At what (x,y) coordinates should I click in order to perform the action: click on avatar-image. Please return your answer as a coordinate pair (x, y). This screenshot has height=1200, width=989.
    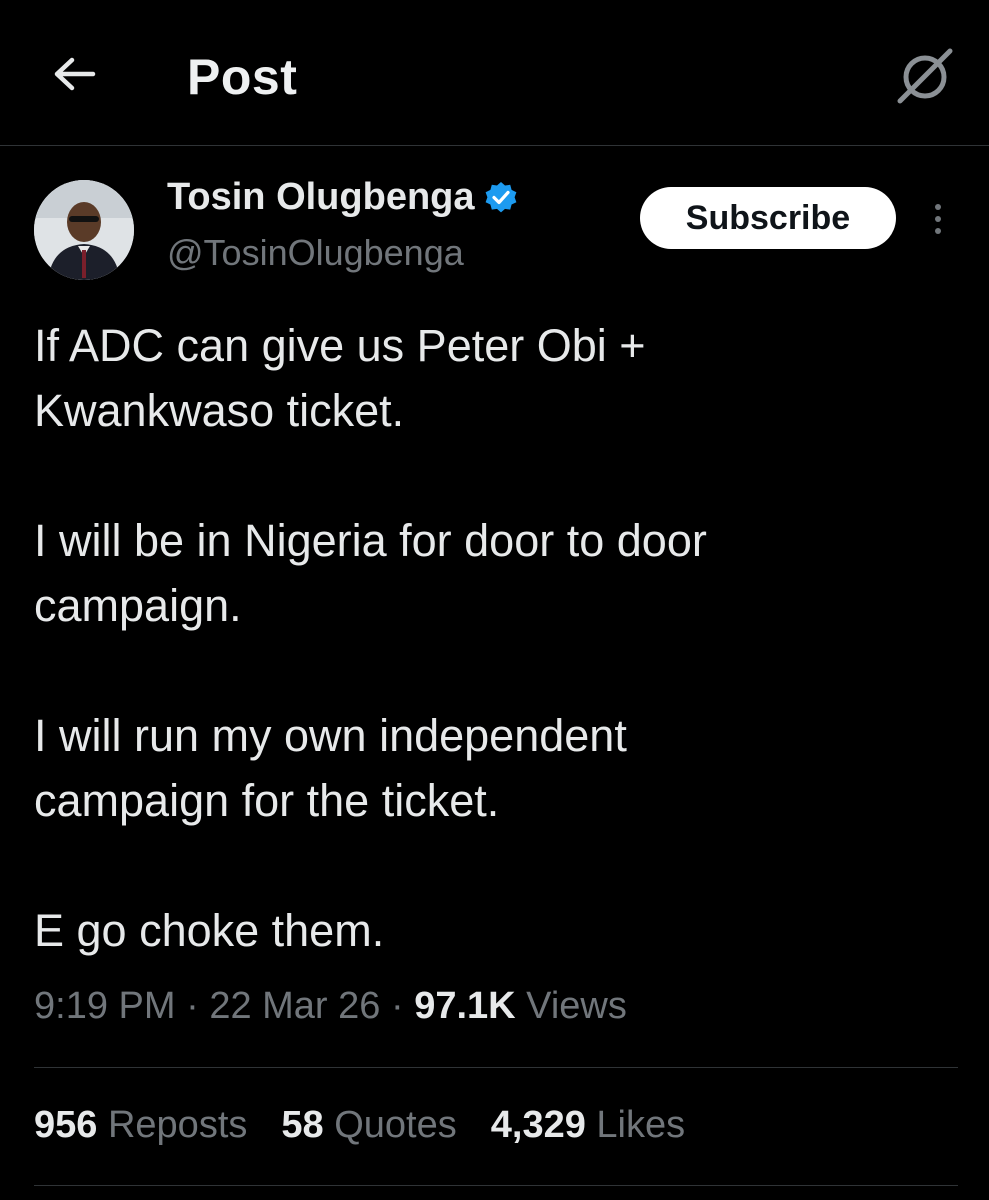
    Looking at the image, I should click on (84, 230).